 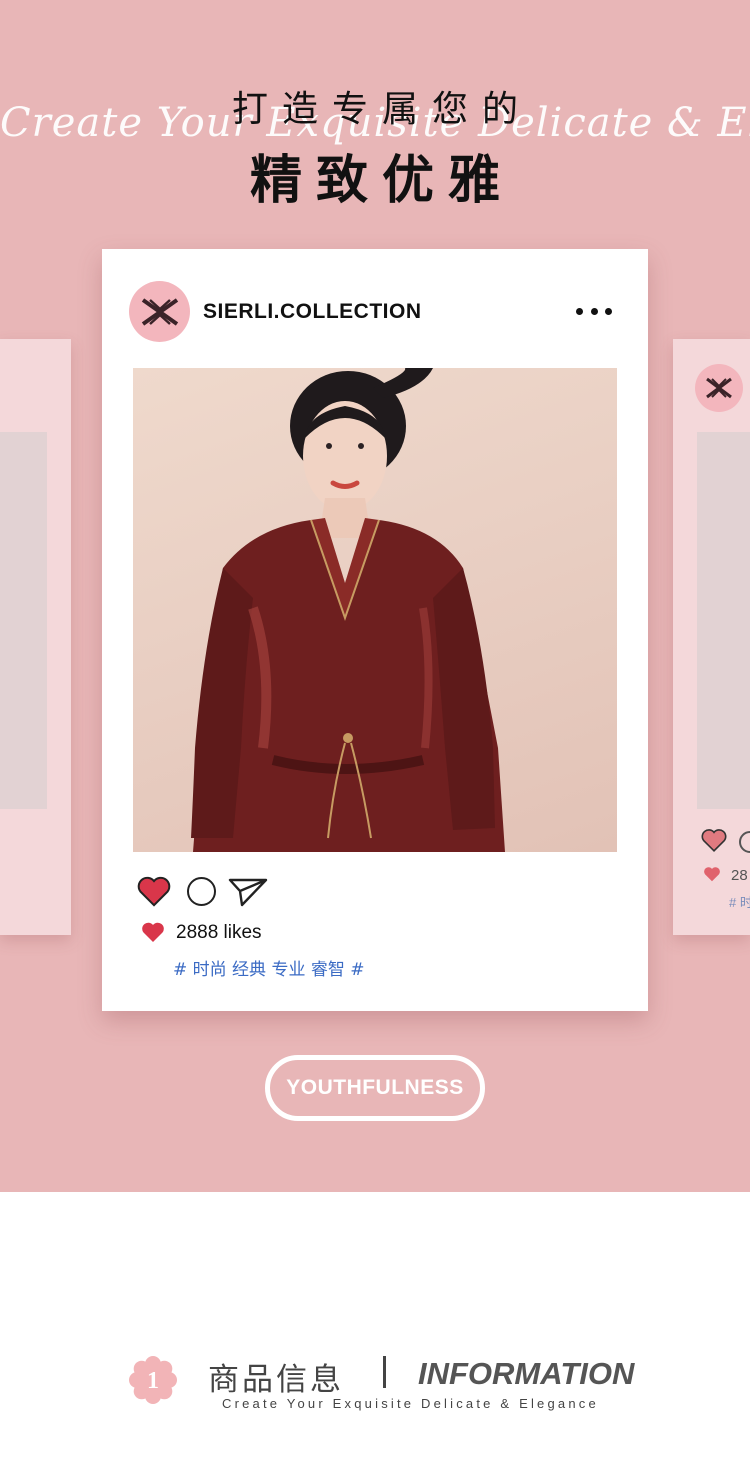 I want to click on info-title-cn: 商品信息, so click(x=276, y=1380).